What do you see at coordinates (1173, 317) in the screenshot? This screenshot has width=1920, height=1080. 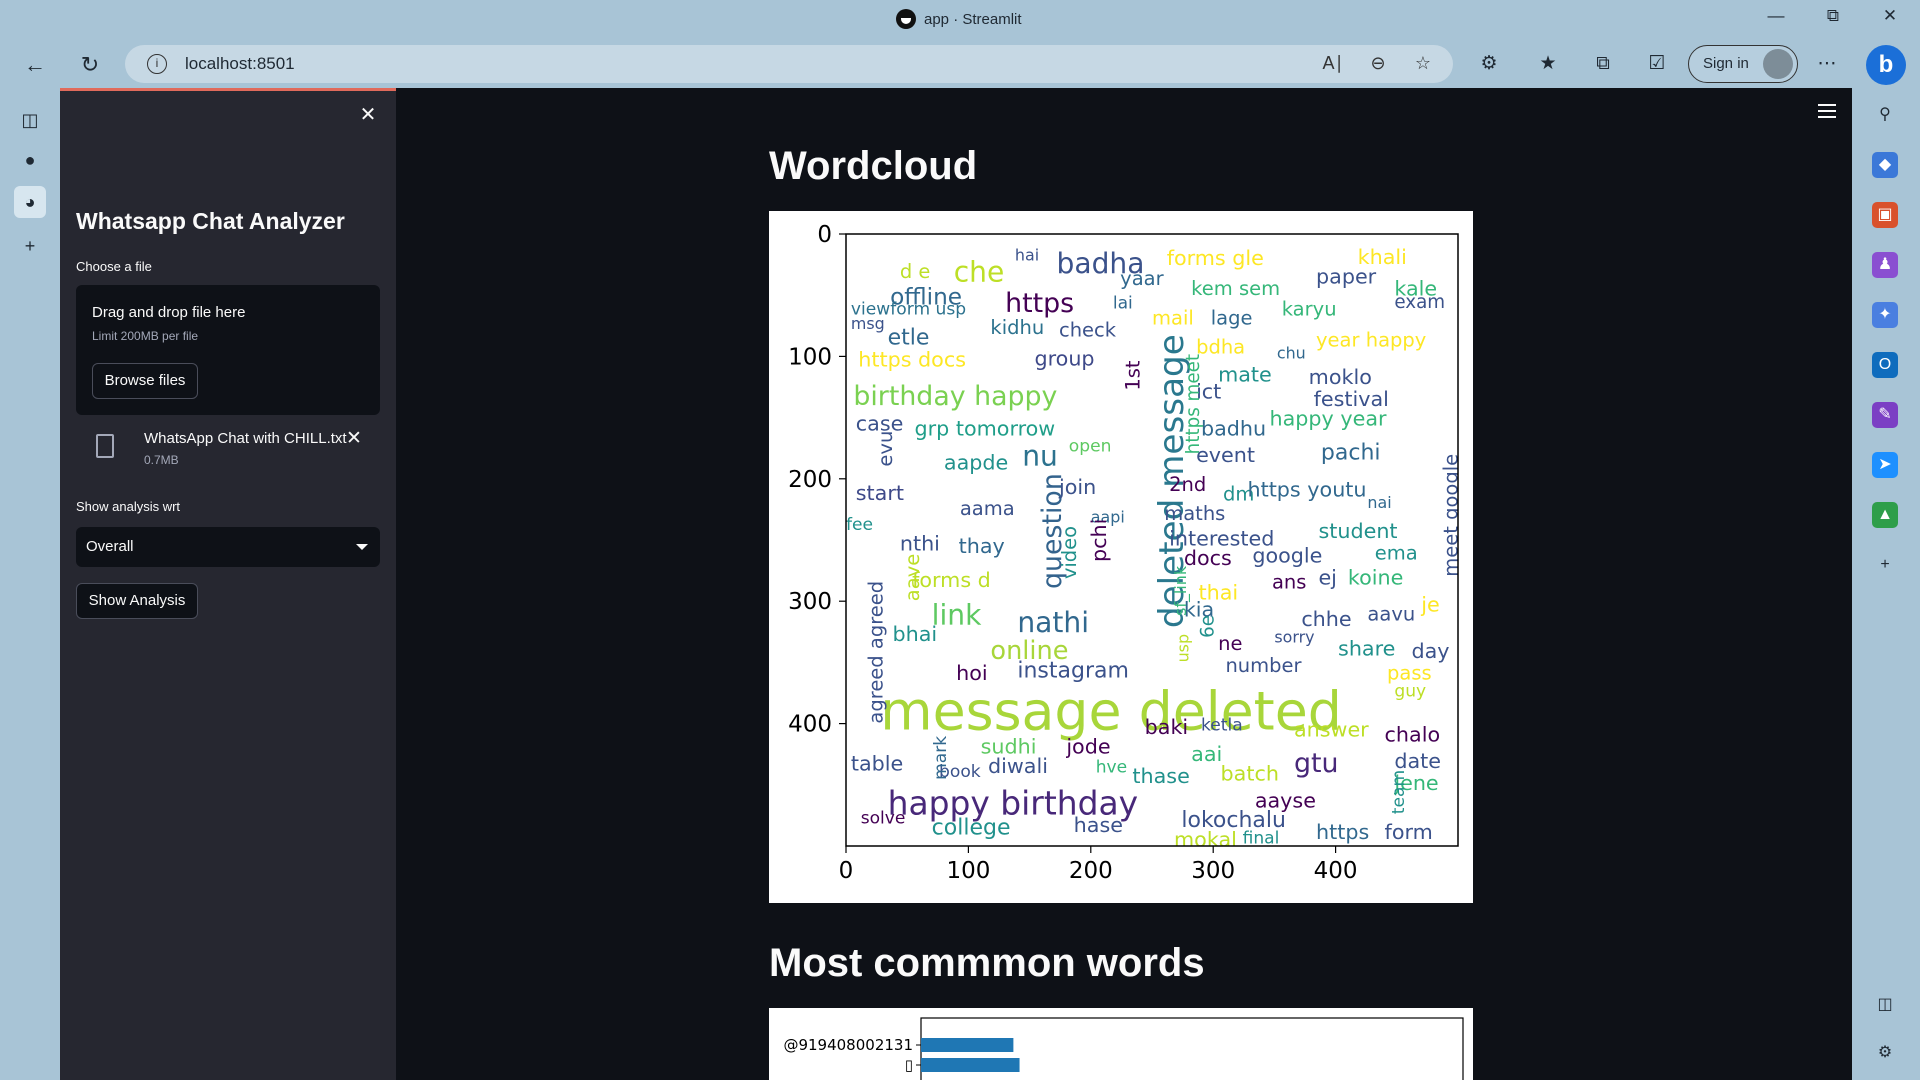 I see `wordcloud-word: mail` at bounding box center [1173, 317].